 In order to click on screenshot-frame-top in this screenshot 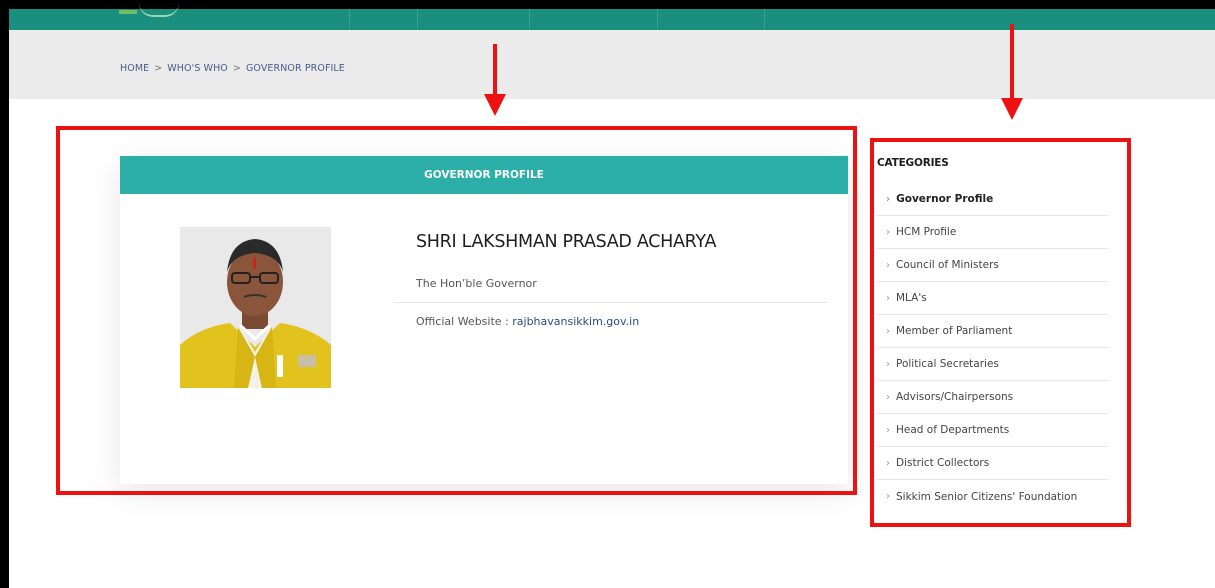, I will do `click(607, 4)`.